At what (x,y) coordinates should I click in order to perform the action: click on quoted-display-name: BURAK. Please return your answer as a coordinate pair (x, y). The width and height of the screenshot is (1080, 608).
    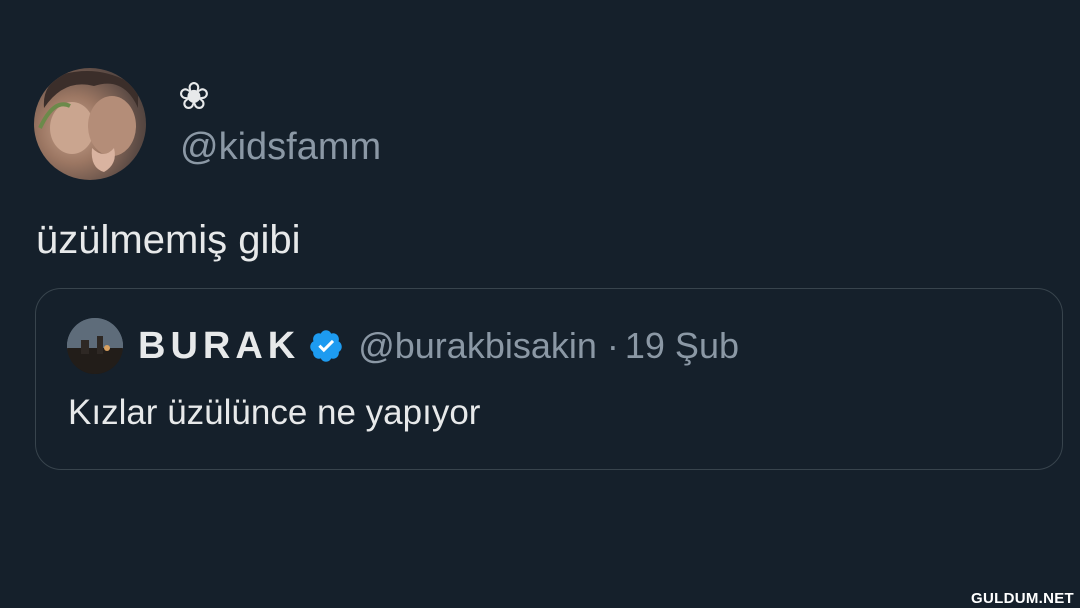
    Looking at the image, I should click on (219, 346).